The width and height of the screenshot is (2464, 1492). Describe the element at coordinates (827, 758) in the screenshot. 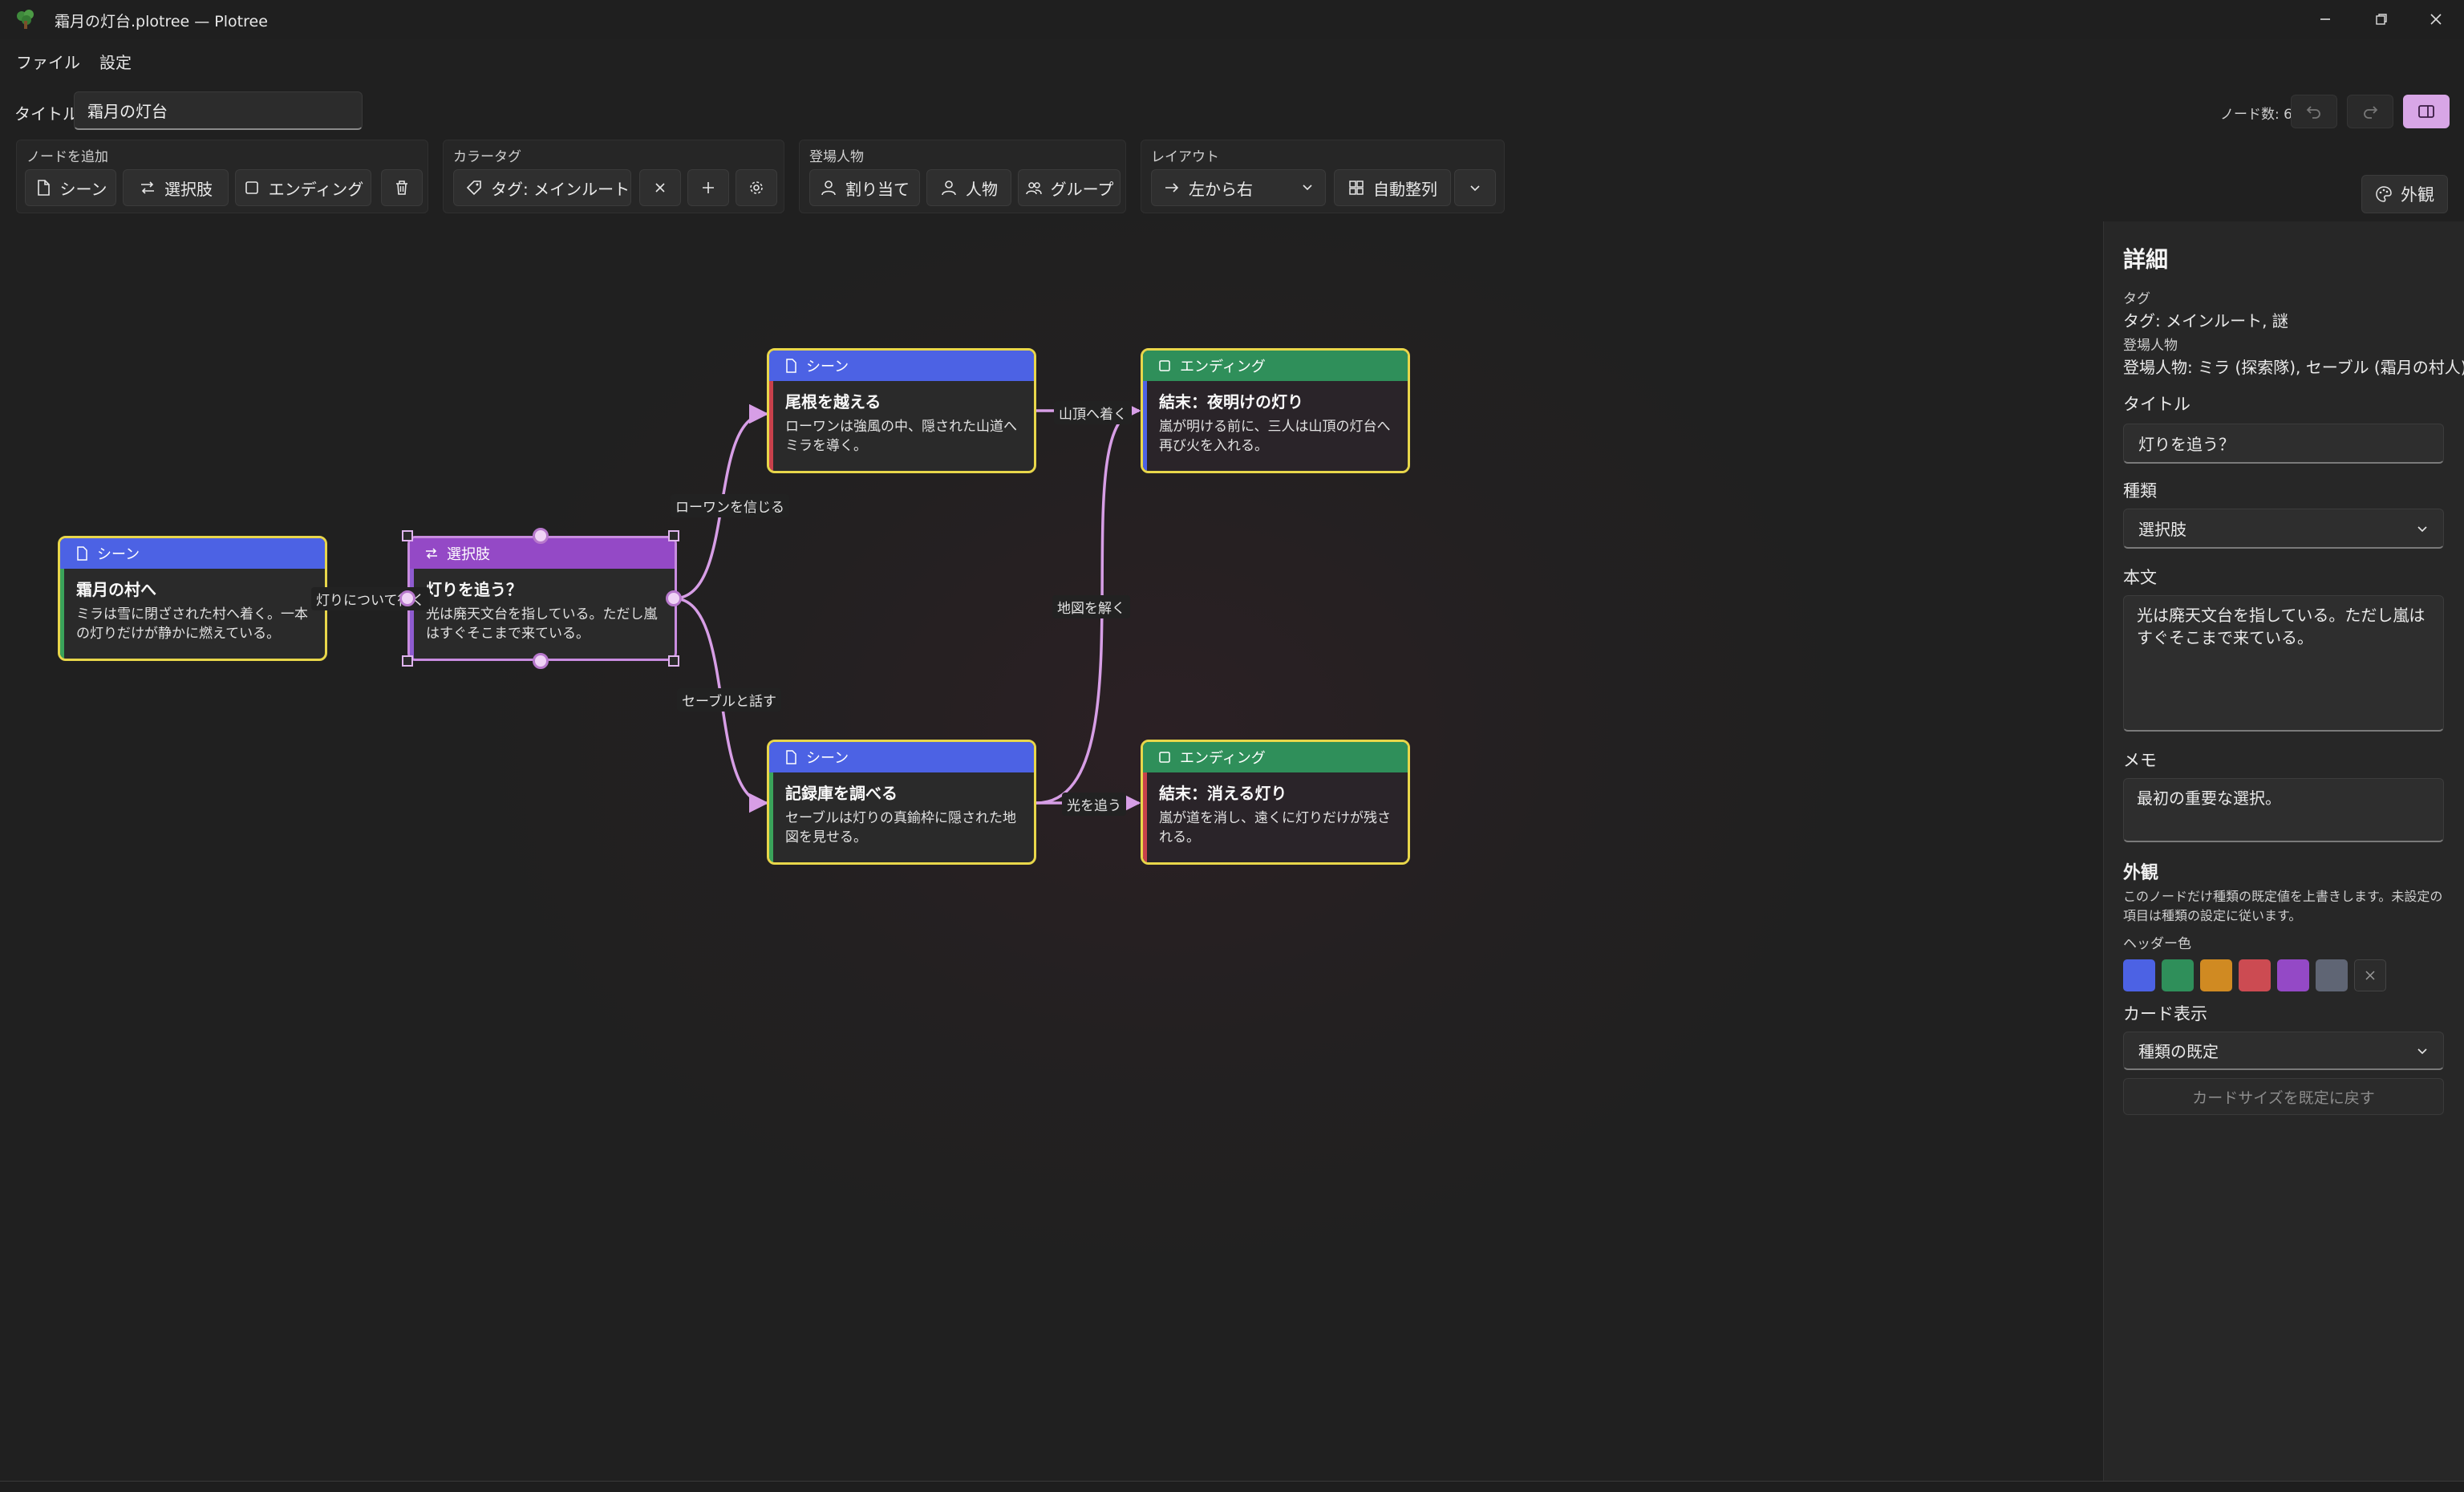

I see `node-type: シーン` at that location.